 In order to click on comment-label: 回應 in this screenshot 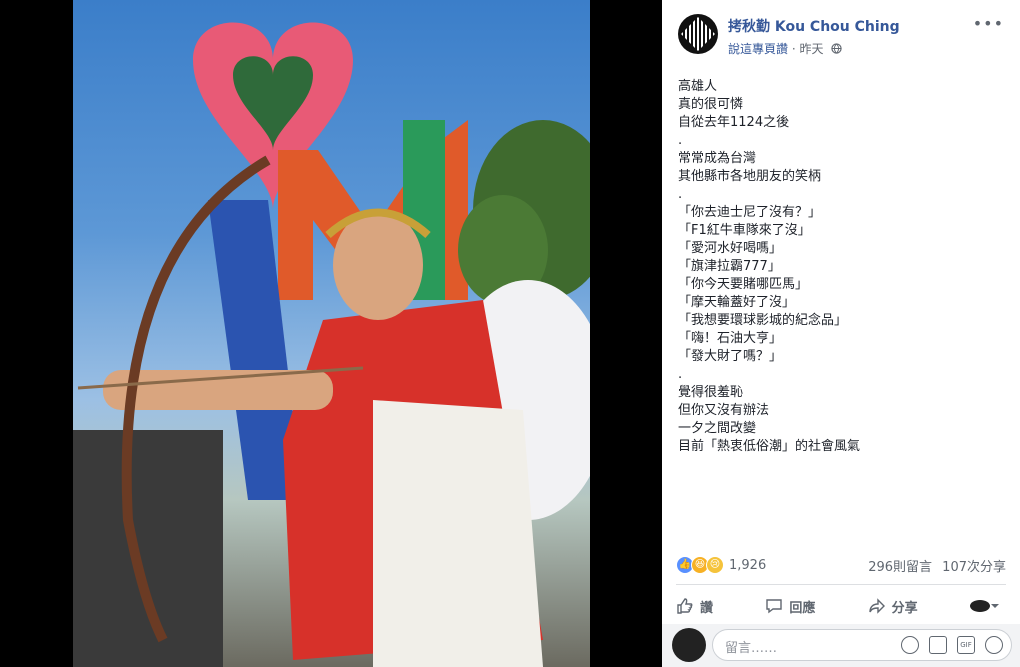, I will do `click(802, 608)`.